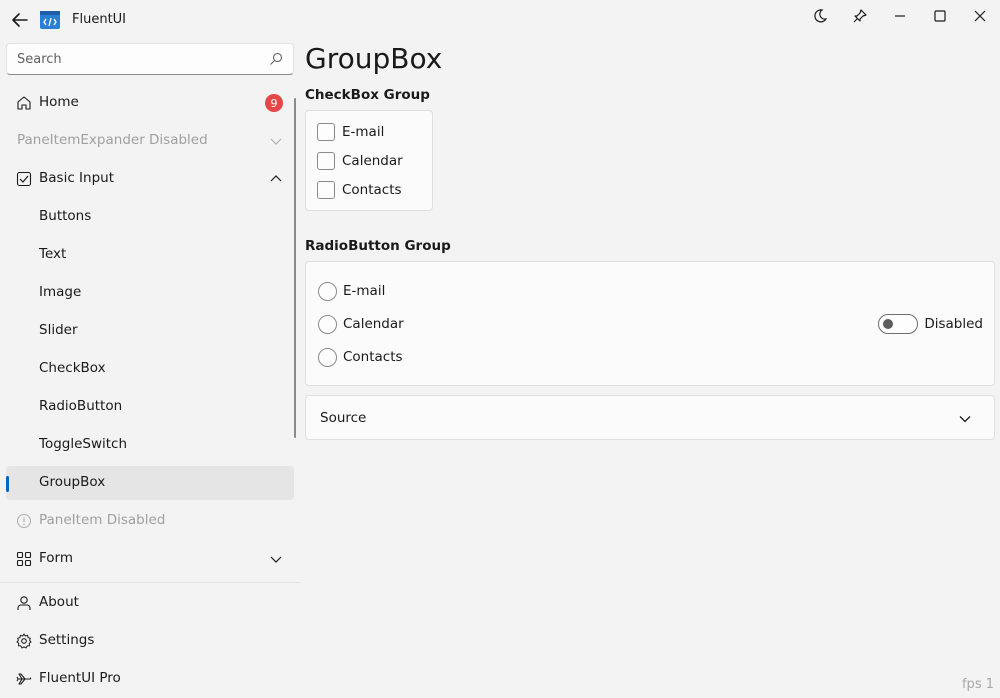 The height and width of the screenshot is (698, 1000). I want to click on pin-button, so click(860, 16).